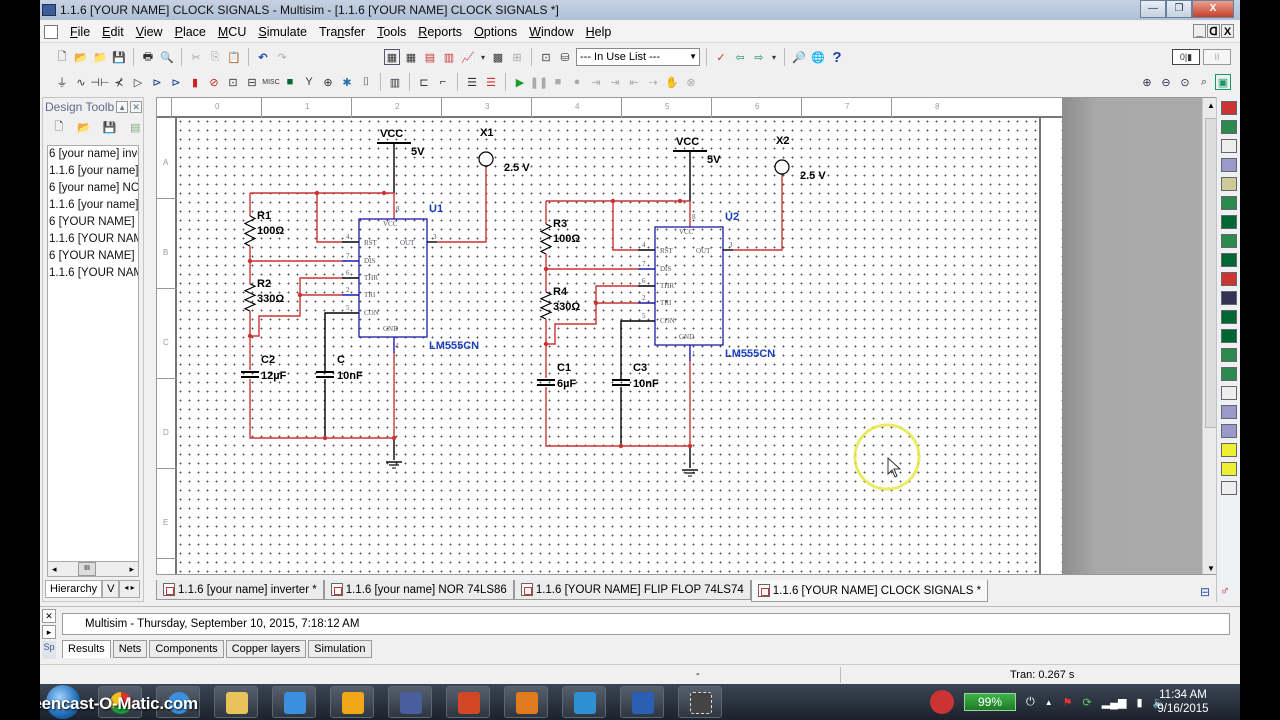  Describe the element at coordinates (468, 702) in the screenshot. I see `taskbar-powerpoint` at that location.